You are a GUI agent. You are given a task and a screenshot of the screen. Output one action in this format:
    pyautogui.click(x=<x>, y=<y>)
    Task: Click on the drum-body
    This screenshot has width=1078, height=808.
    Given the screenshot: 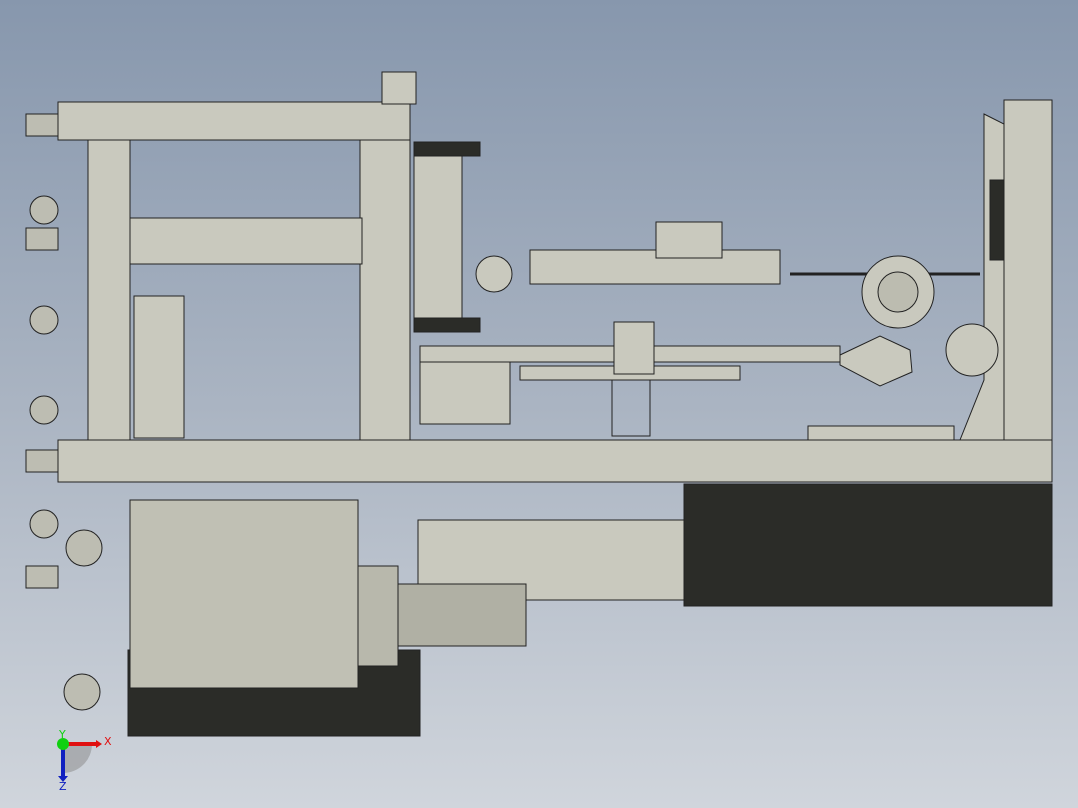 What is the action you would take?
    pyautogui.click(x=244, y=594)
    